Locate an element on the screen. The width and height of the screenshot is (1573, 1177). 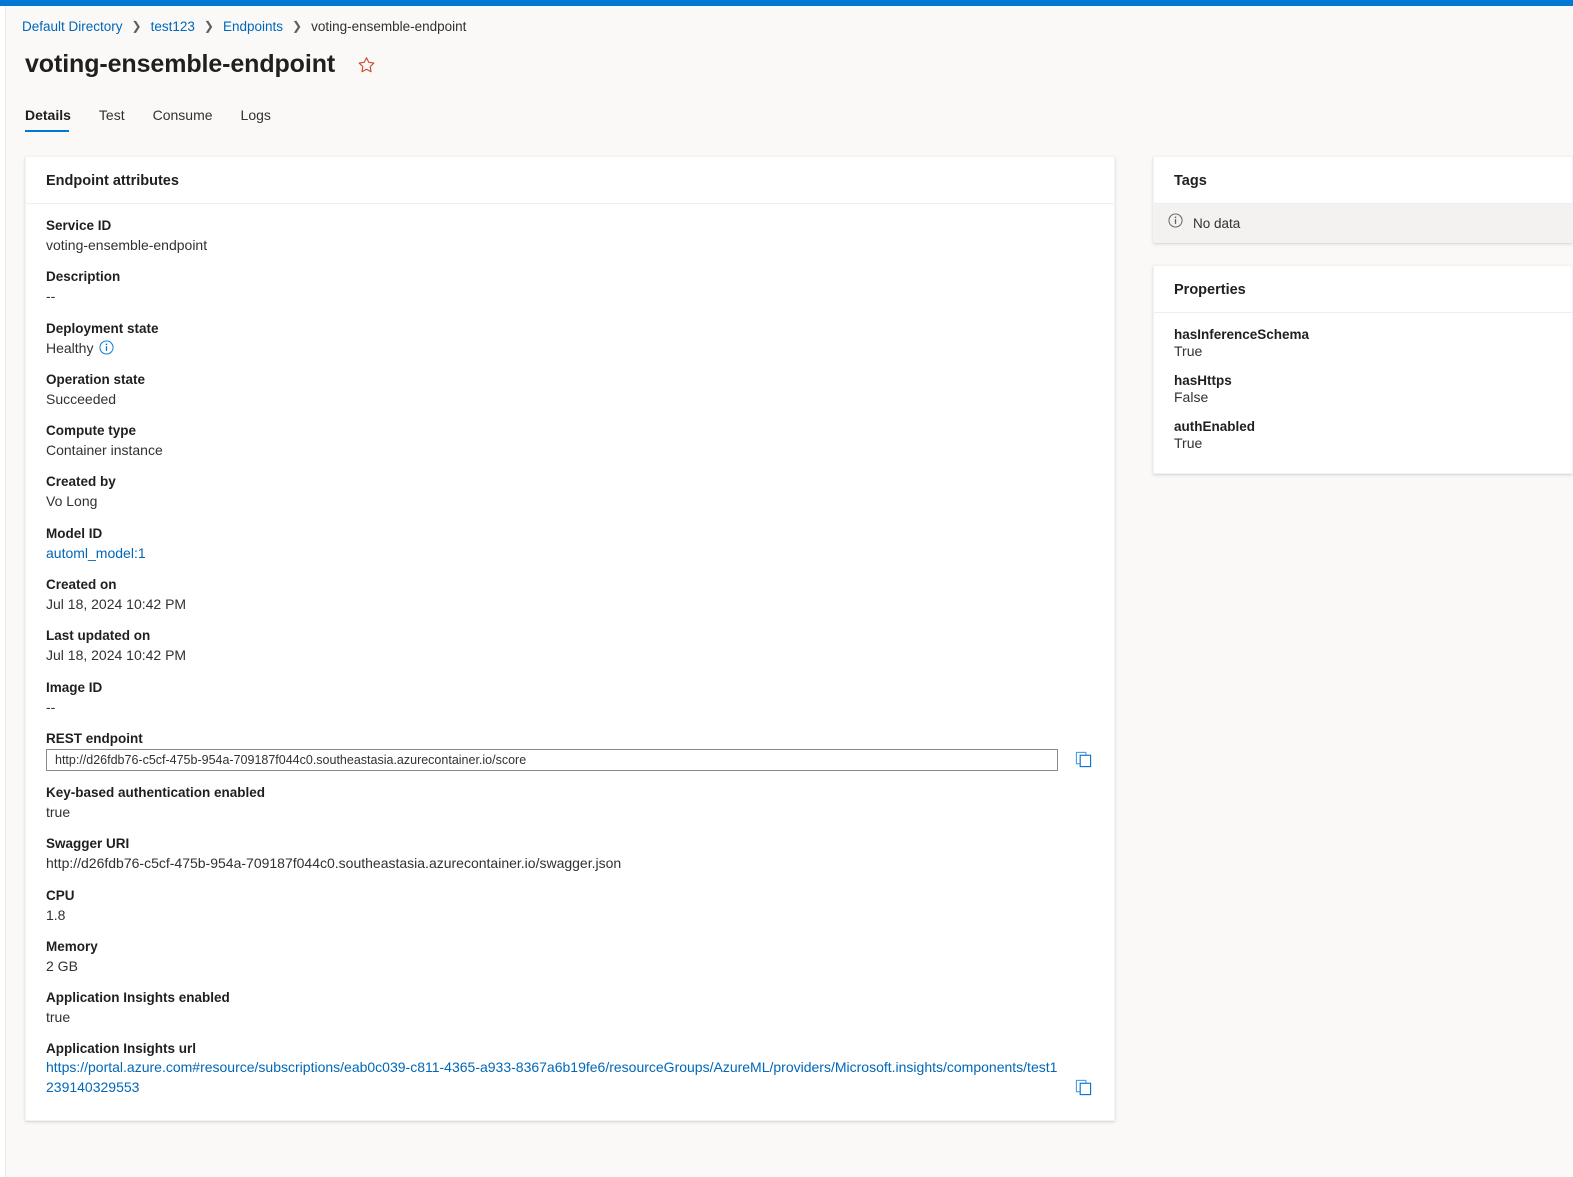
breadcrumb-item-test123: test123 is located at coordinates (173, 26).